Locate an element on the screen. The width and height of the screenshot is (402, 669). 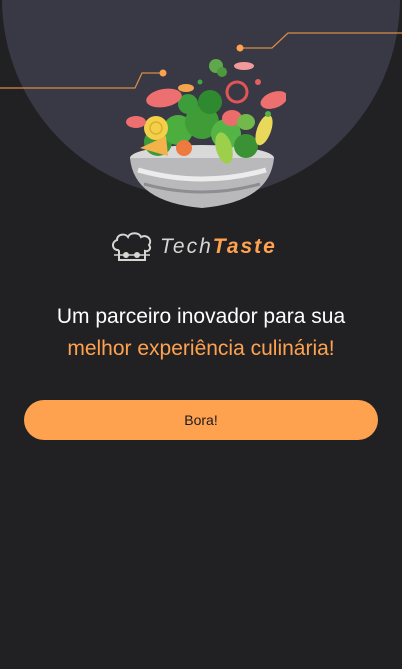
brand-name: TechTaste is located at coordinates (218, 247).